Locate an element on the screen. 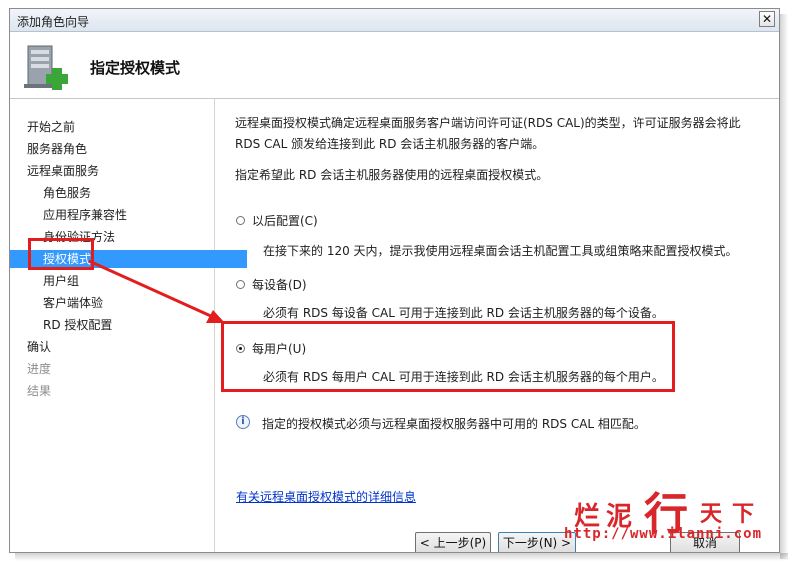  watermark-url: http://www.ilanni.com is located at coordinates (663, 534).